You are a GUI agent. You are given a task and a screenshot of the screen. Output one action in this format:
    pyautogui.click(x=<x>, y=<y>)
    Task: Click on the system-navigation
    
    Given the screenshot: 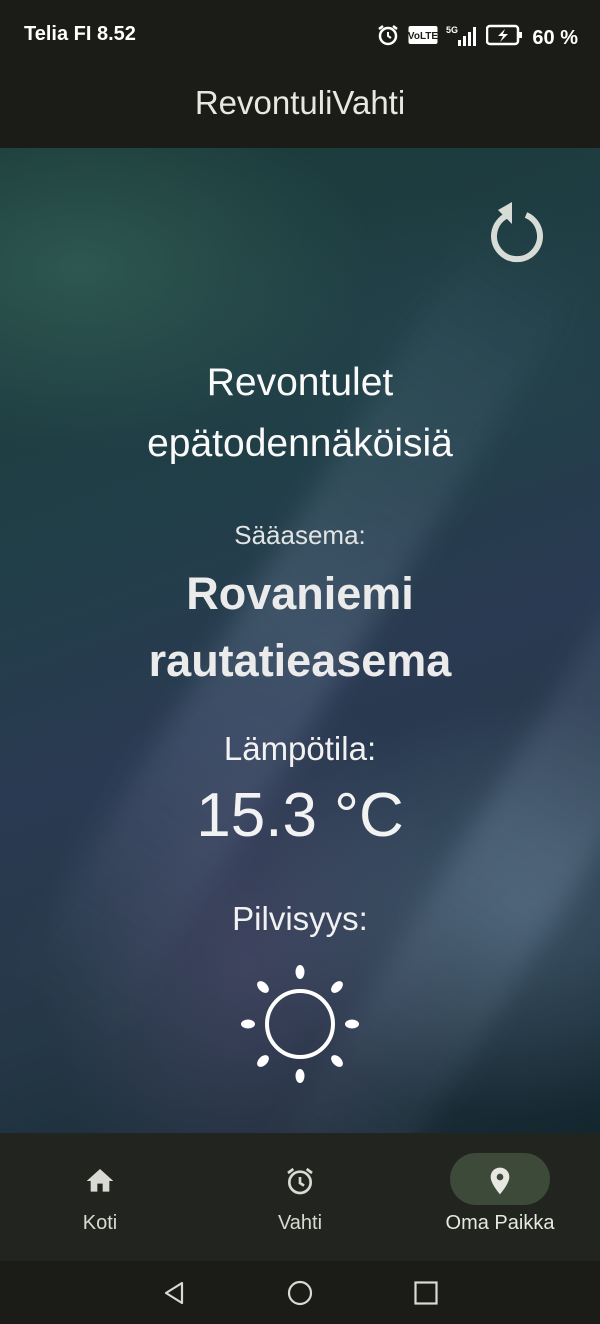 What is the action you would take?
    pyautogui.click(x=300, y=1292)
    